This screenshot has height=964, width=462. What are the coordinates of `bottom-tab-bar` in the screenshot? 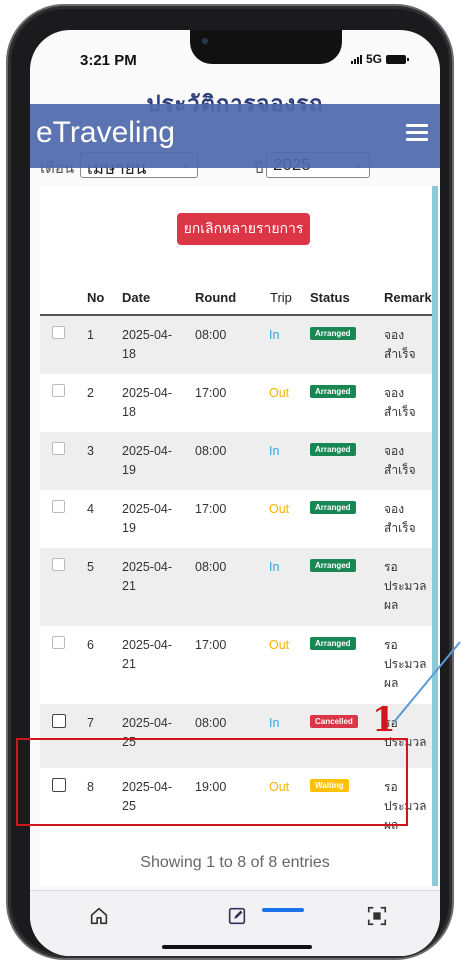 It's located at (235, 923).